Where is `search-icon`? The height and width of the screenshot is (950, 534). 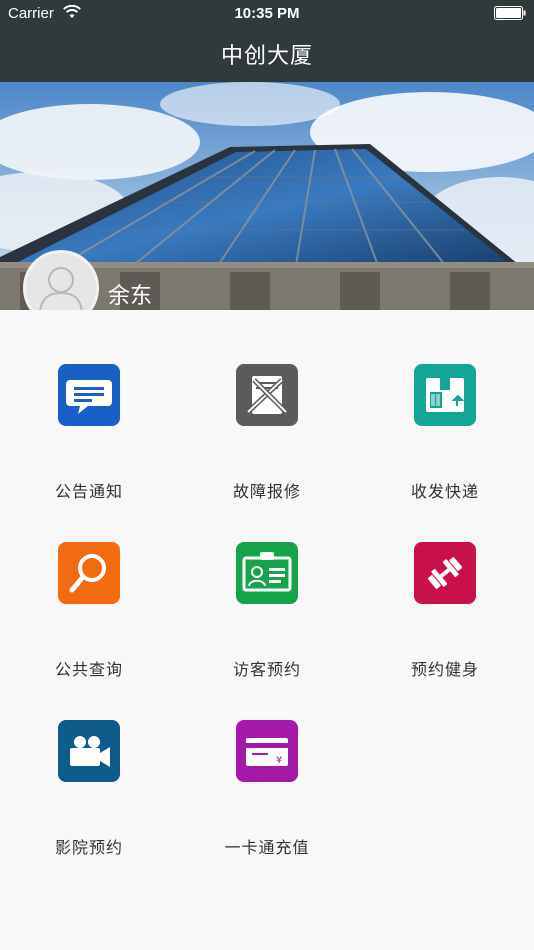 search-icon is located at coordinates (89, 573).